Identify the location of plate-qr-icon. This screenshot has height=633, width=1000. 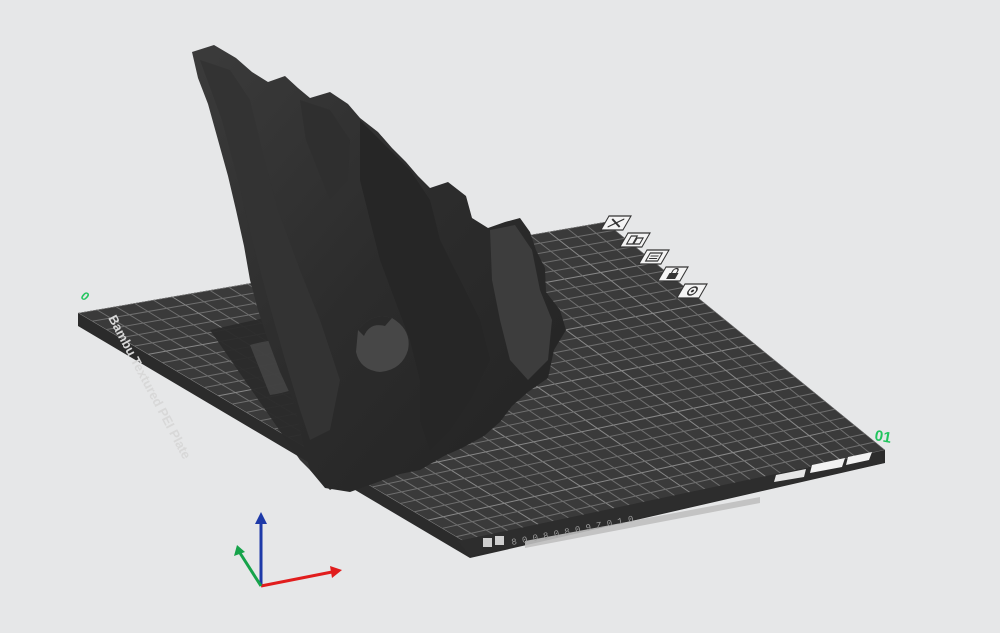
(487, 542).